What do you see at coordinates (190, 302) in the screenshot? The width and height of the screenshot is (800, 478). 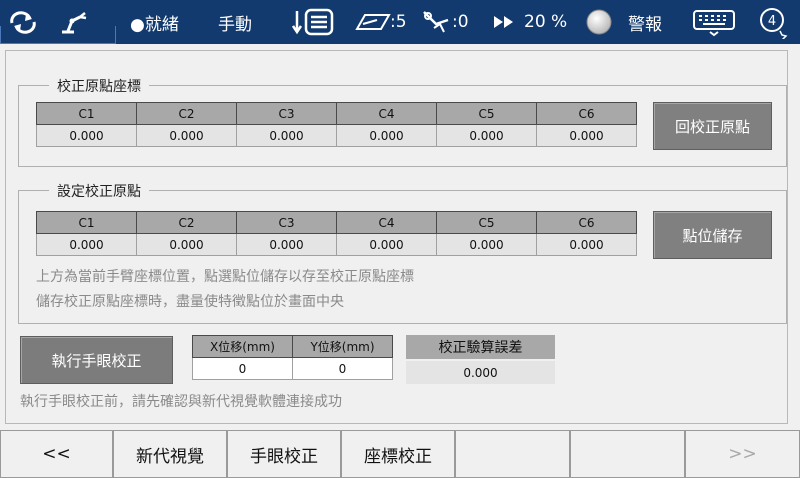 I see `set-origin-hint-2: 儲存校正原點座標時，盡量使特徵點位於畫面中央` at bounding box center [190, 302].